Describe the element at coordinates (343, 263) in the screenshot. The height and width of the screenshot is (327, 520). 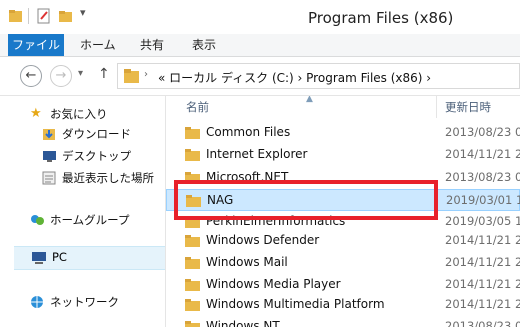
I see `table-row: Windows Mail 2014/11/21 2` at that location.